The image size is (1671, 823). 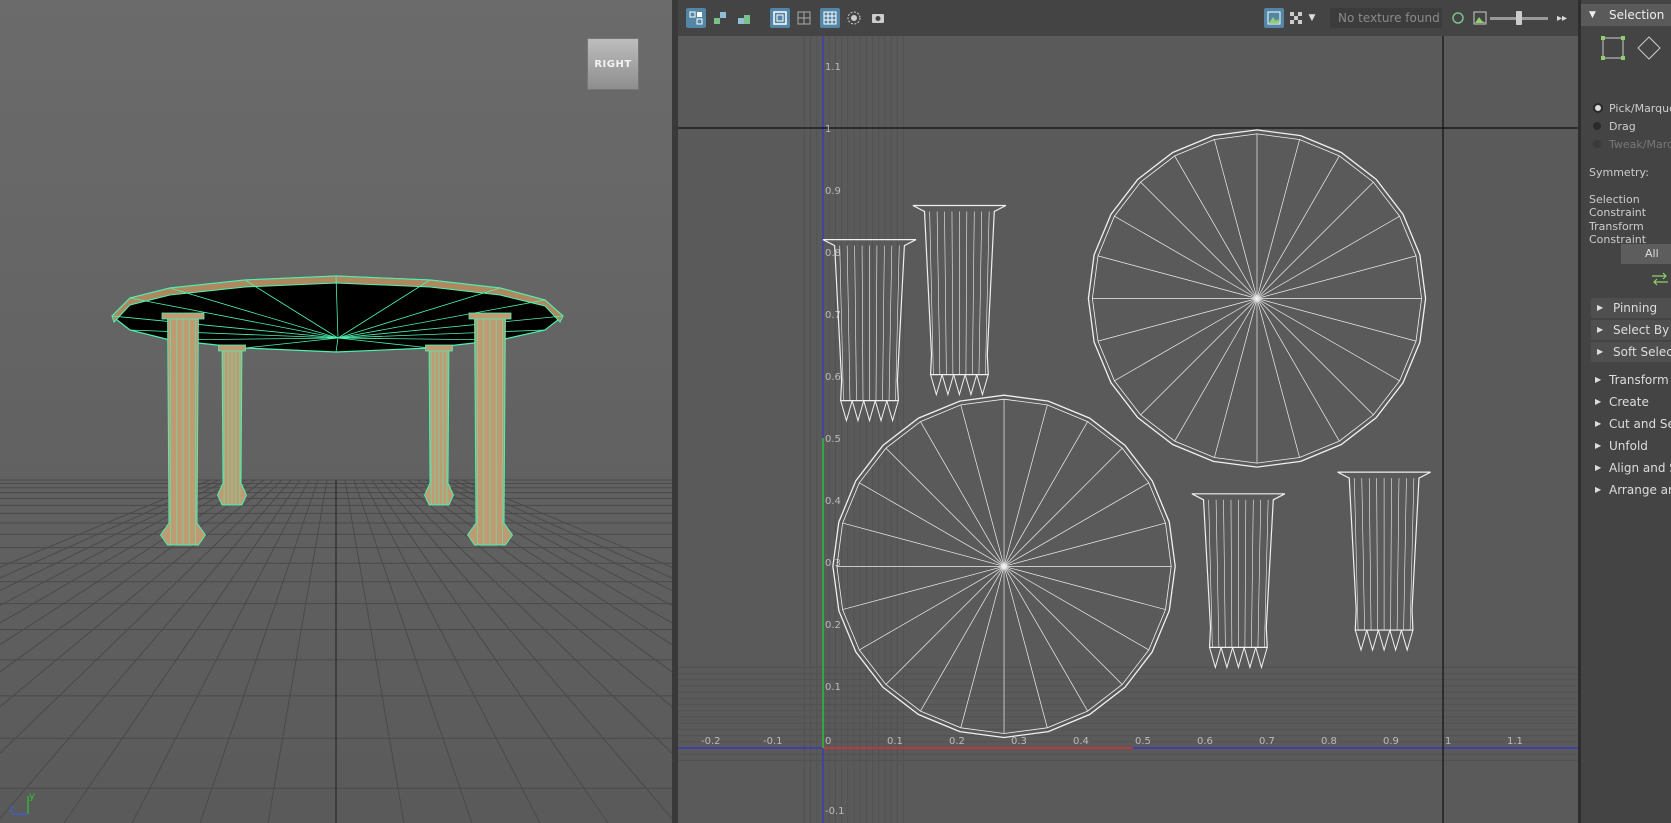 I want to click on transform-section: ▶ Transform, so click(x=1626, y=380).